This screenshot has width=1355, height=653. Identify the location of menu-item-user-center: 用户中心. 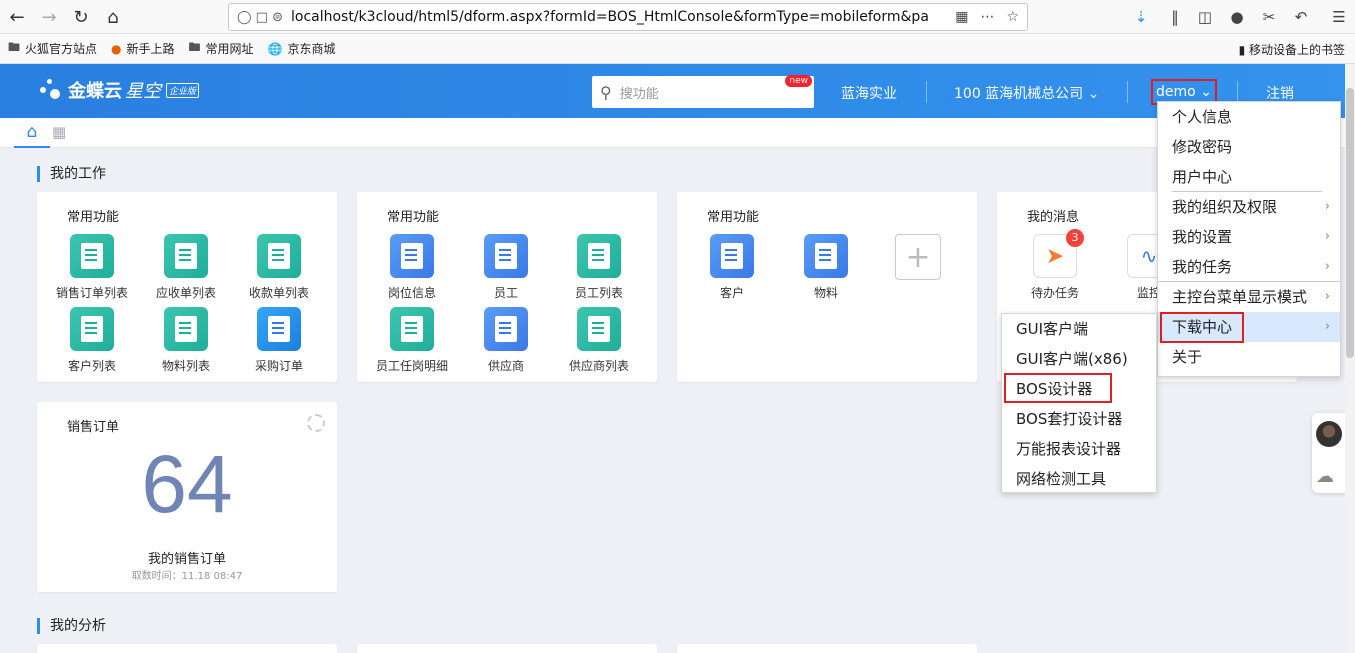
(1247, 177).